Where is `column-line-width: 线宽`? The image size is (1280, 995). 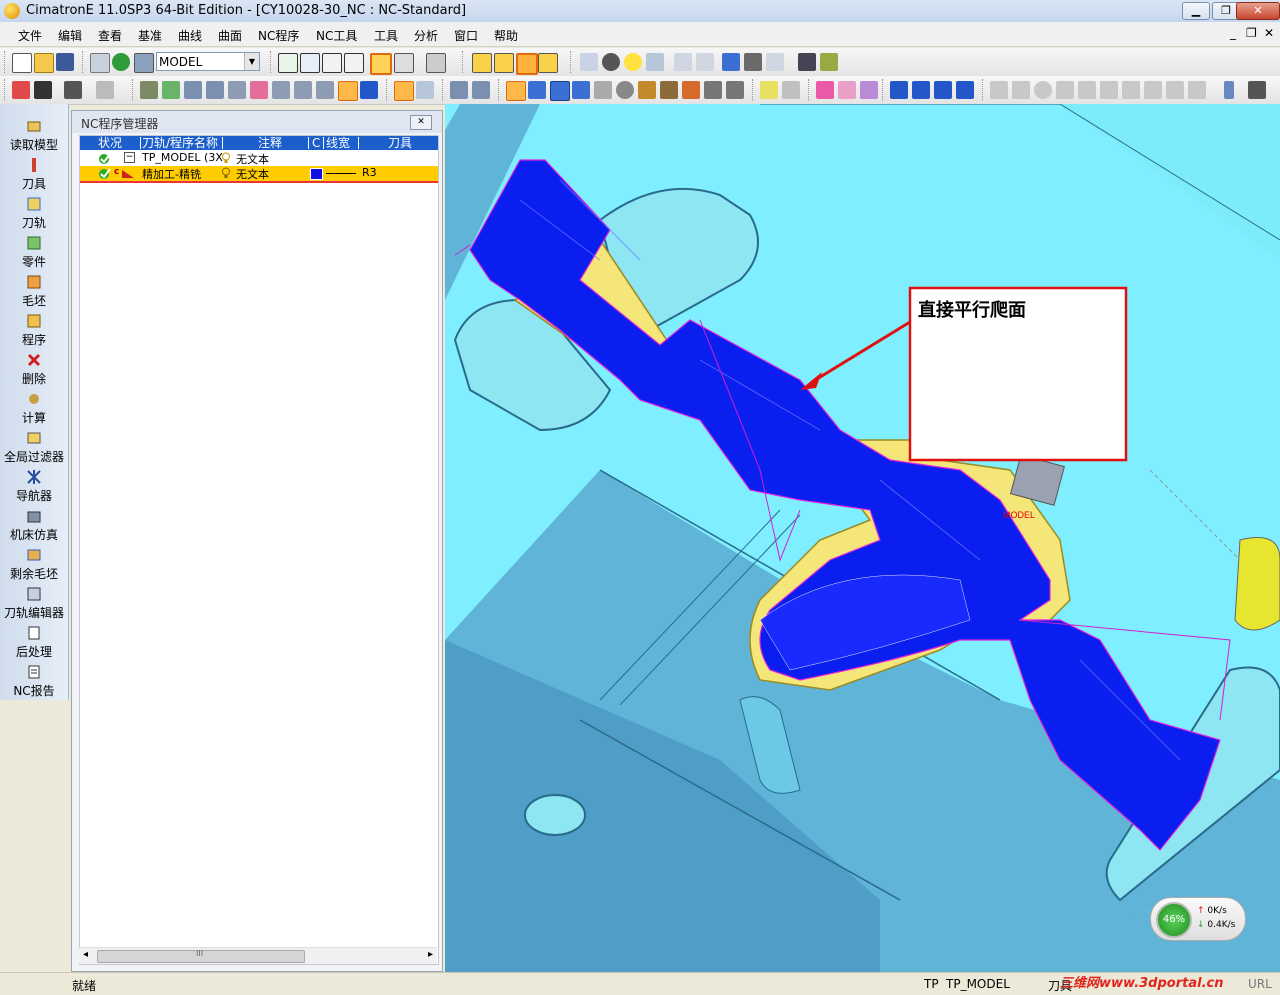
column-line-width: 线宽 is located at coordinates (338, 143).